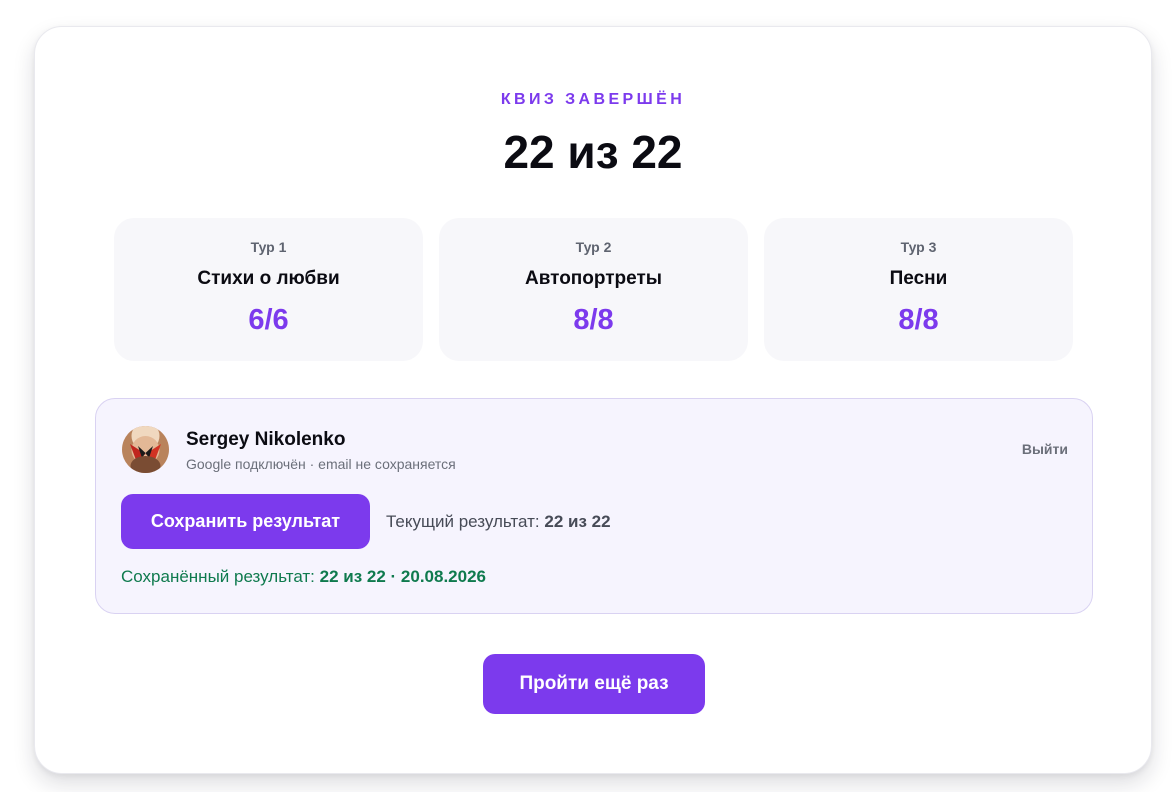 The height and width of the screenshot is (792, 1173). Describe the element at coordinates (918, 247) in the screenshot. I see `round-label: Тур 3` at that location.